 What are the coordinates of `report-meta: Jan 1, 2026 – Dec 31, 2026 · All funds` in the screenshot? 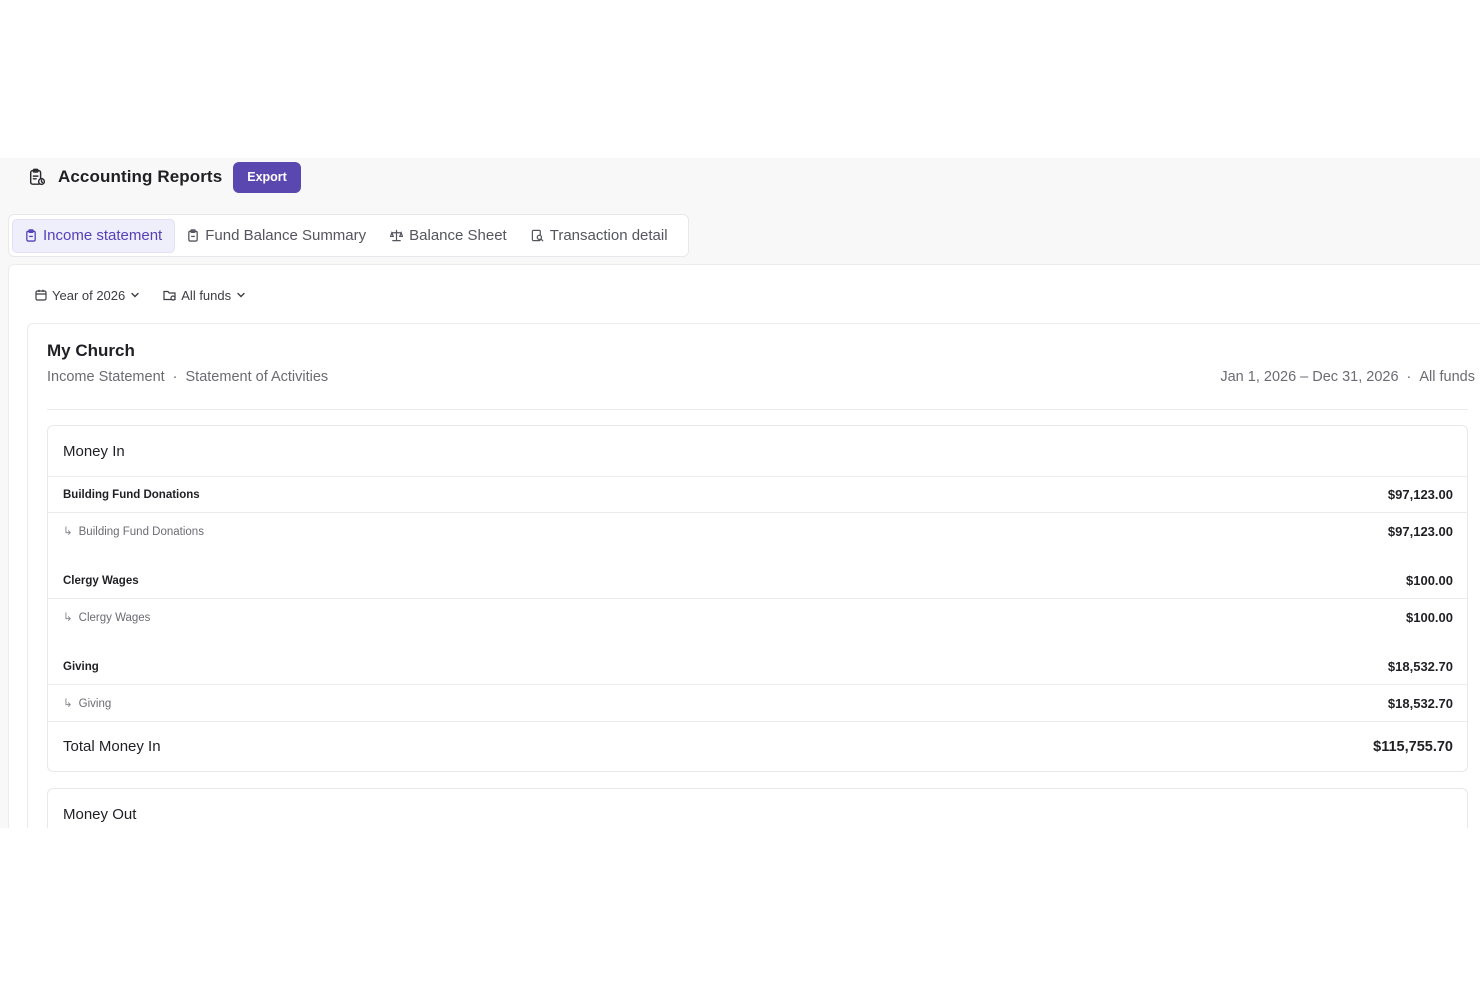 It's located at (1347, 377).